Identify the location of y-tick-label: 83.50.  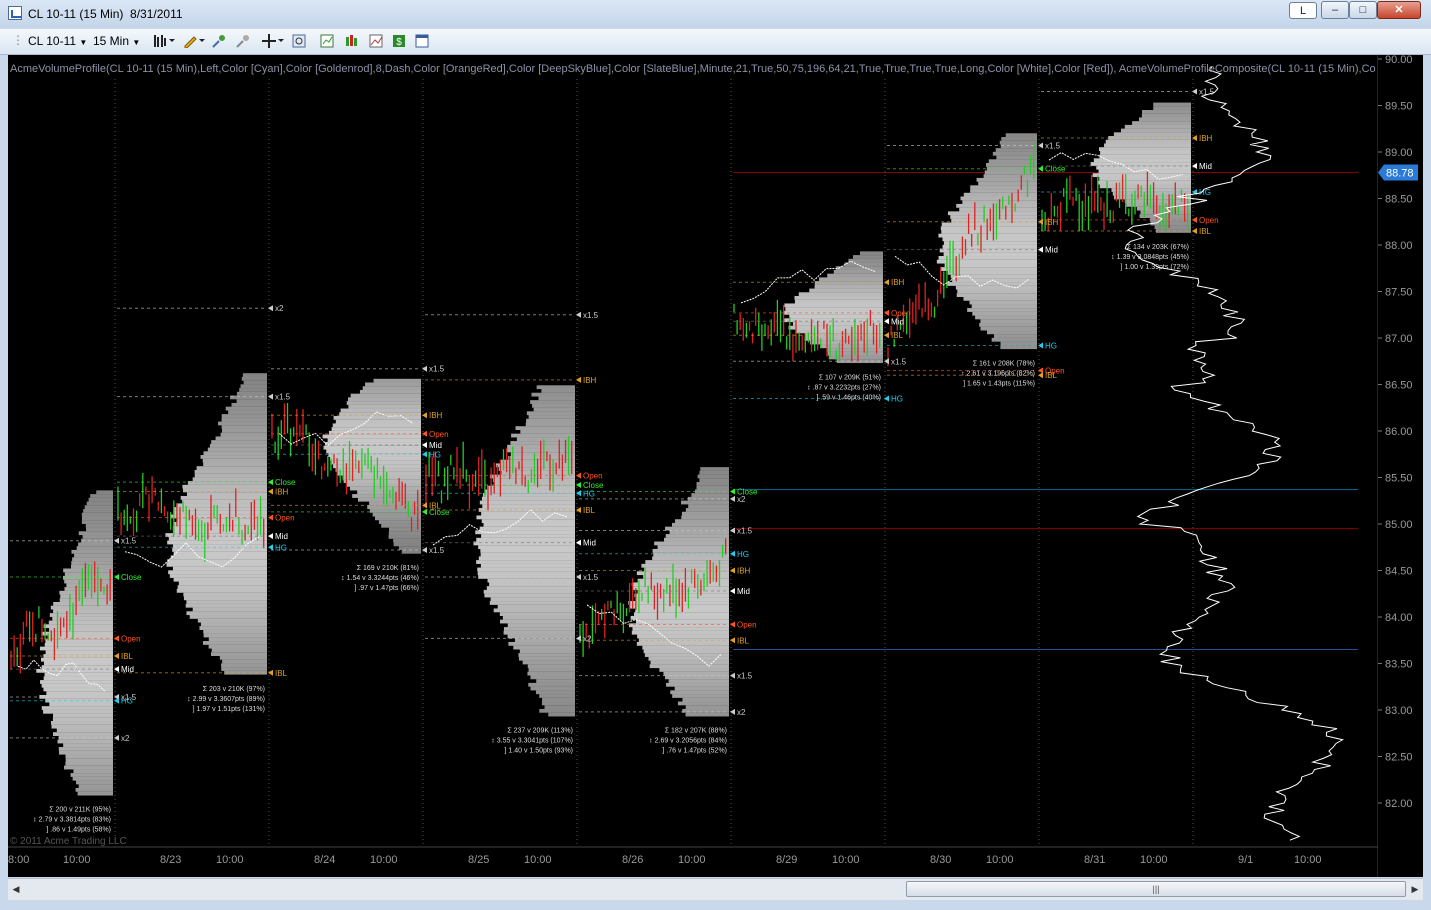
(1399, 665).